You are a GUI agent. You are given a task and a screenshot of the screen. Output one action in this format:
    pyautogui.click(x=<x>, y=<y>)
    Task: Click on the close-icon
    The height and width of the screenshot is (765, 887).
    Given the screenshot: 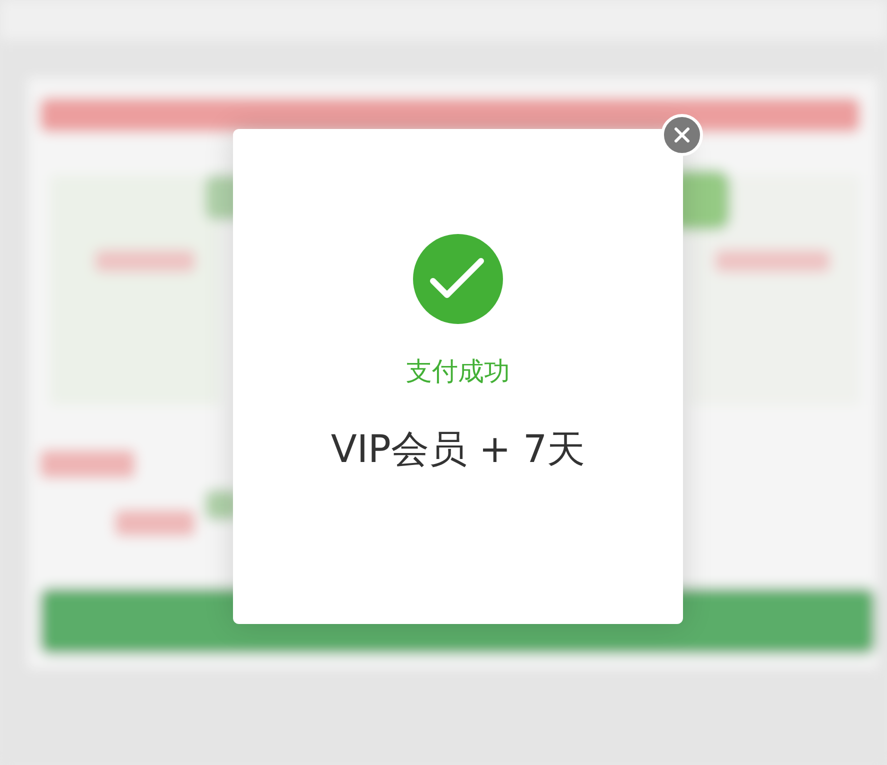 What is the action you would take?
    pyautogui.click(x=682, y=135)
    